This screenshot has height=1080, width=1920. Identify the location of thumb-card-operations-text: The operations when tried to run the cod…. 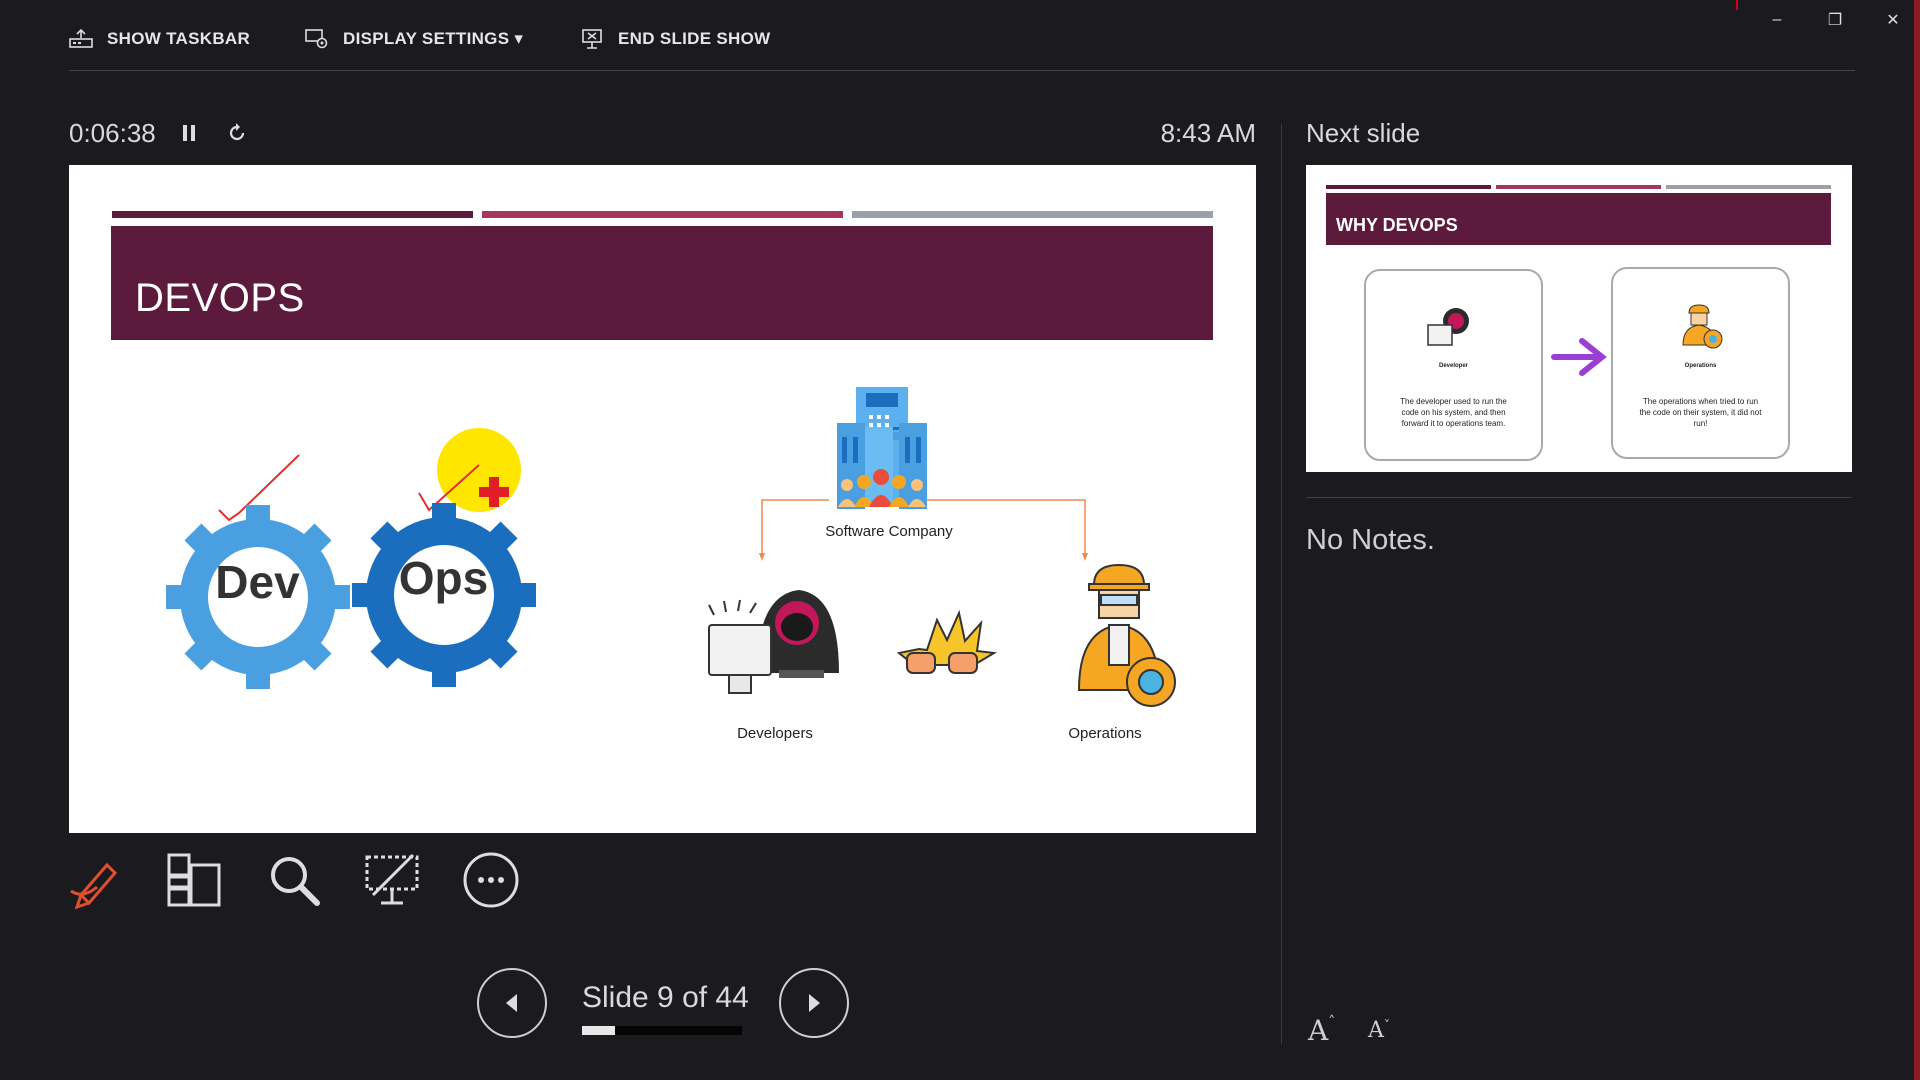
(1700, 412).